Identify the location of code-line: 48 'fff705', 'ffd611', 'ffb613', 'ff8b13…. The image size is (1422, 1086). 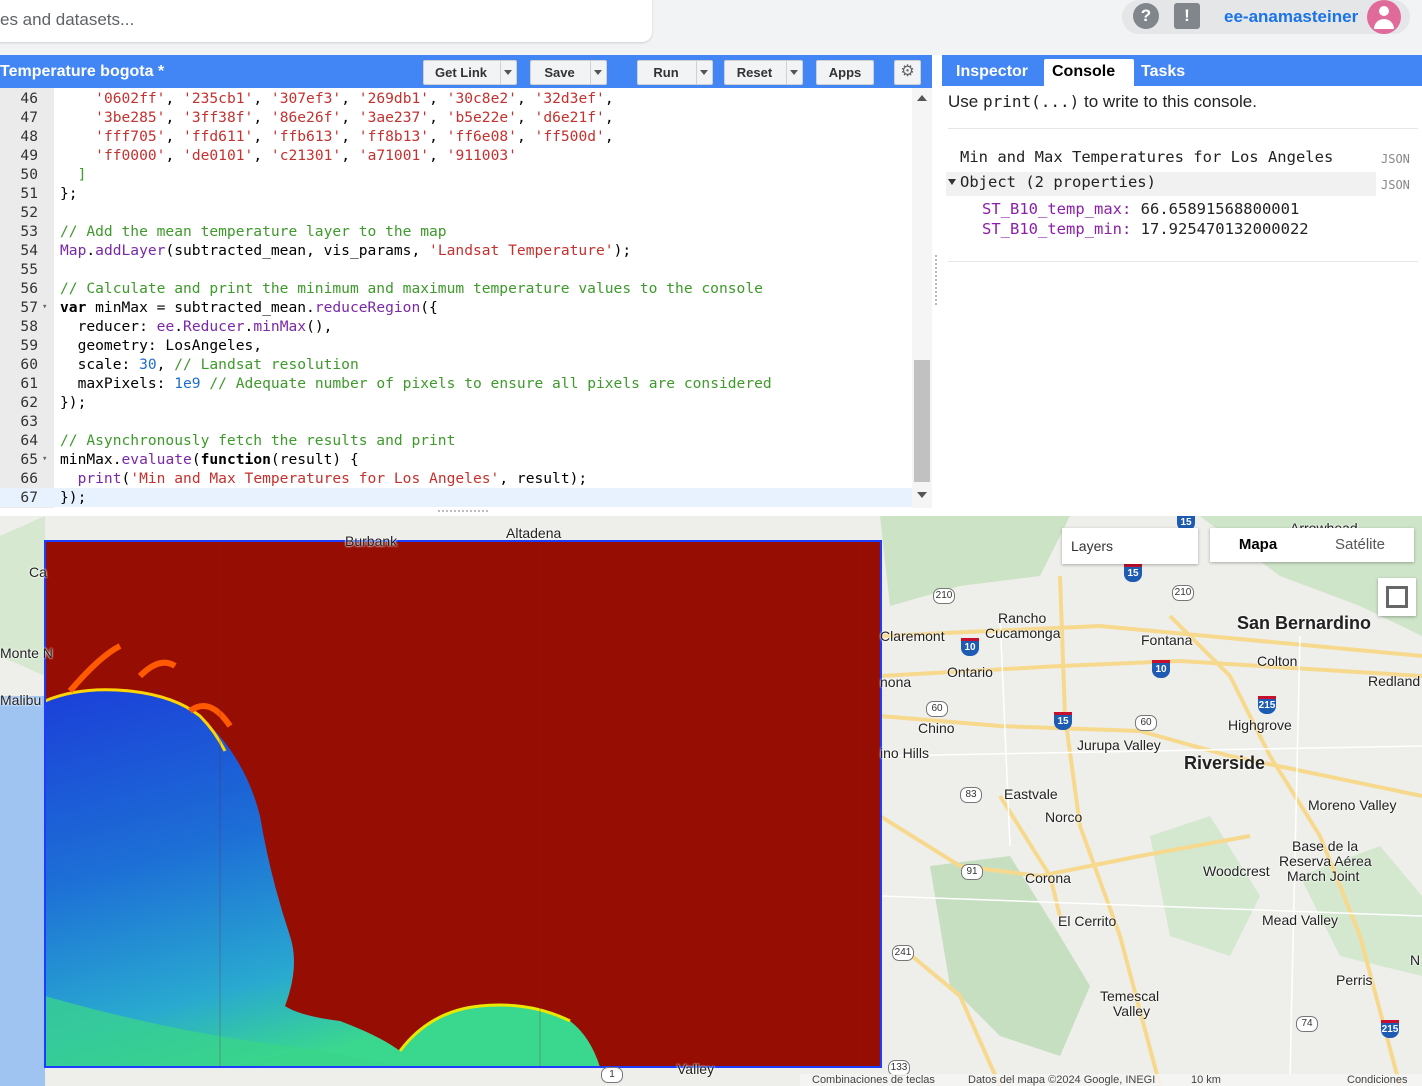
(456, 136).